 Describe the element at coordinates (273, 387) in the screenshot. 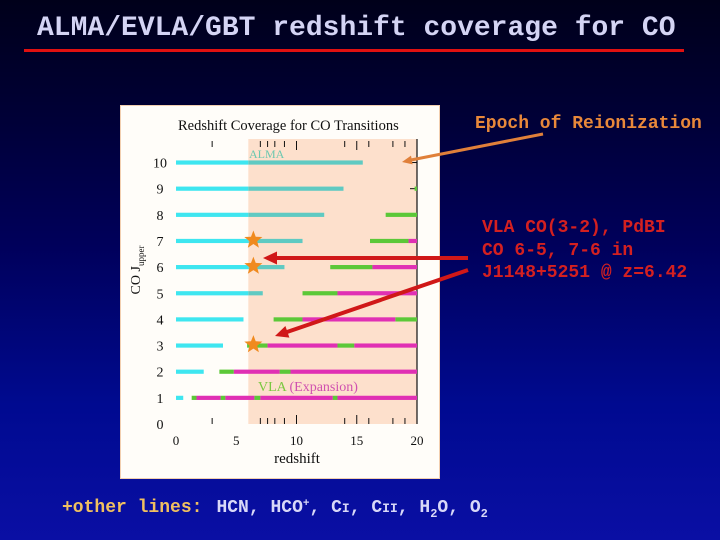

I see `legend-label-vla: VLA` at that location.